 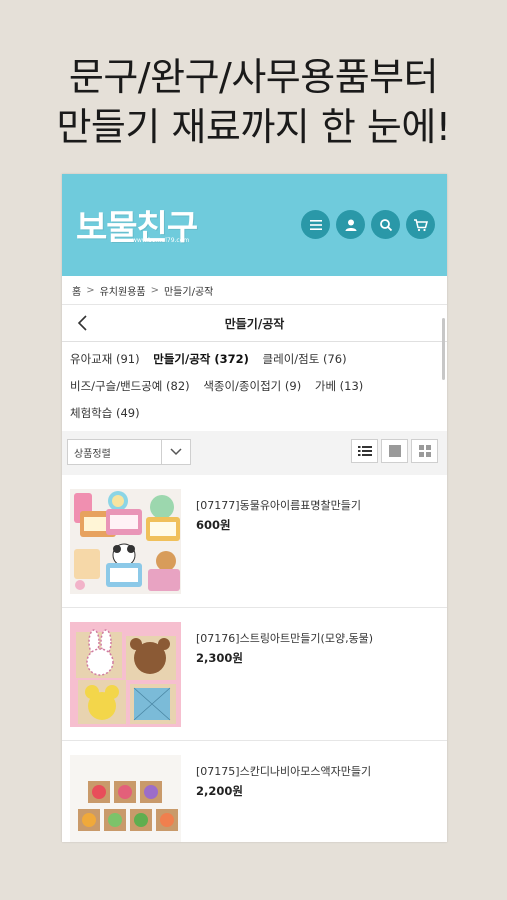 What do you see at coordinates (254, 541) in the screenshot?
I see `product-item: [07177]동물유아이름표명찰만들기 600원` at bounding box center [254, 541].